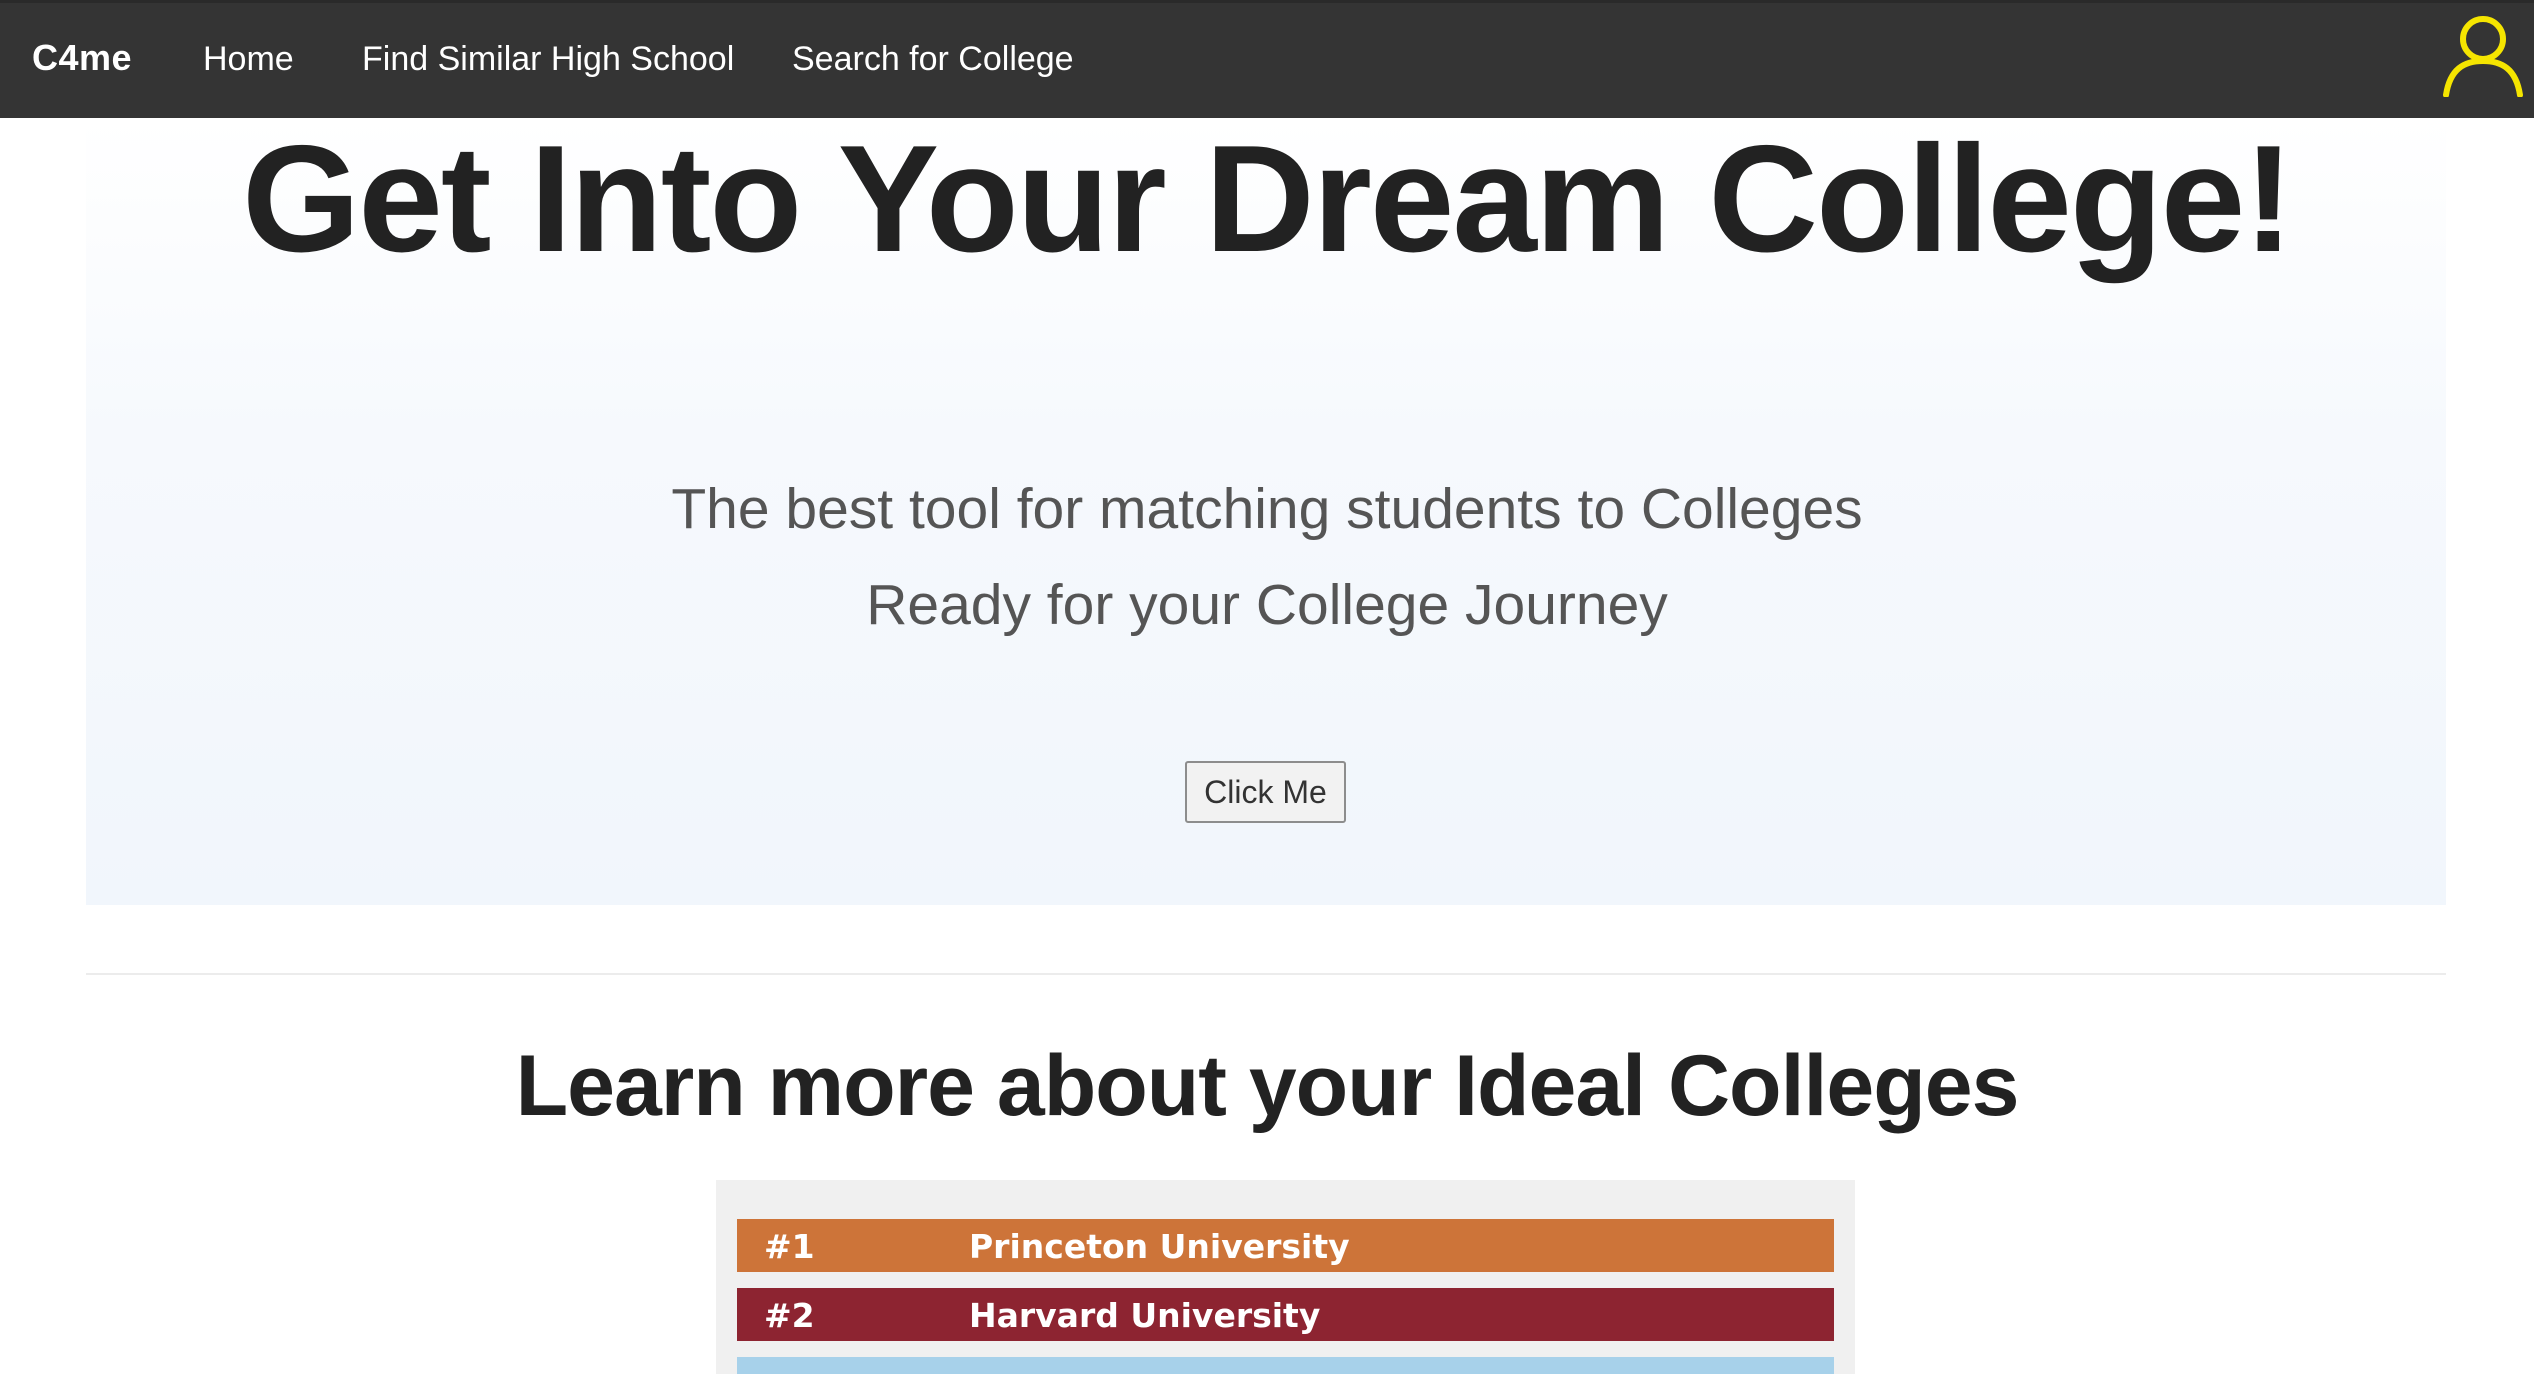  I want to click on ranking-college-name: Princeton University, so click(1159, 1246).